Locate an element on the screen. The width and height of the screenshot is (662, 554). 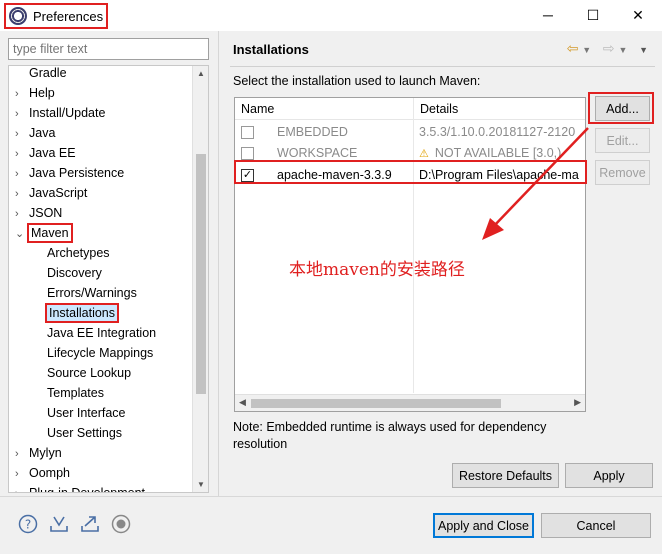
tree-item-java: › Java is located at coordinates (36, 133).